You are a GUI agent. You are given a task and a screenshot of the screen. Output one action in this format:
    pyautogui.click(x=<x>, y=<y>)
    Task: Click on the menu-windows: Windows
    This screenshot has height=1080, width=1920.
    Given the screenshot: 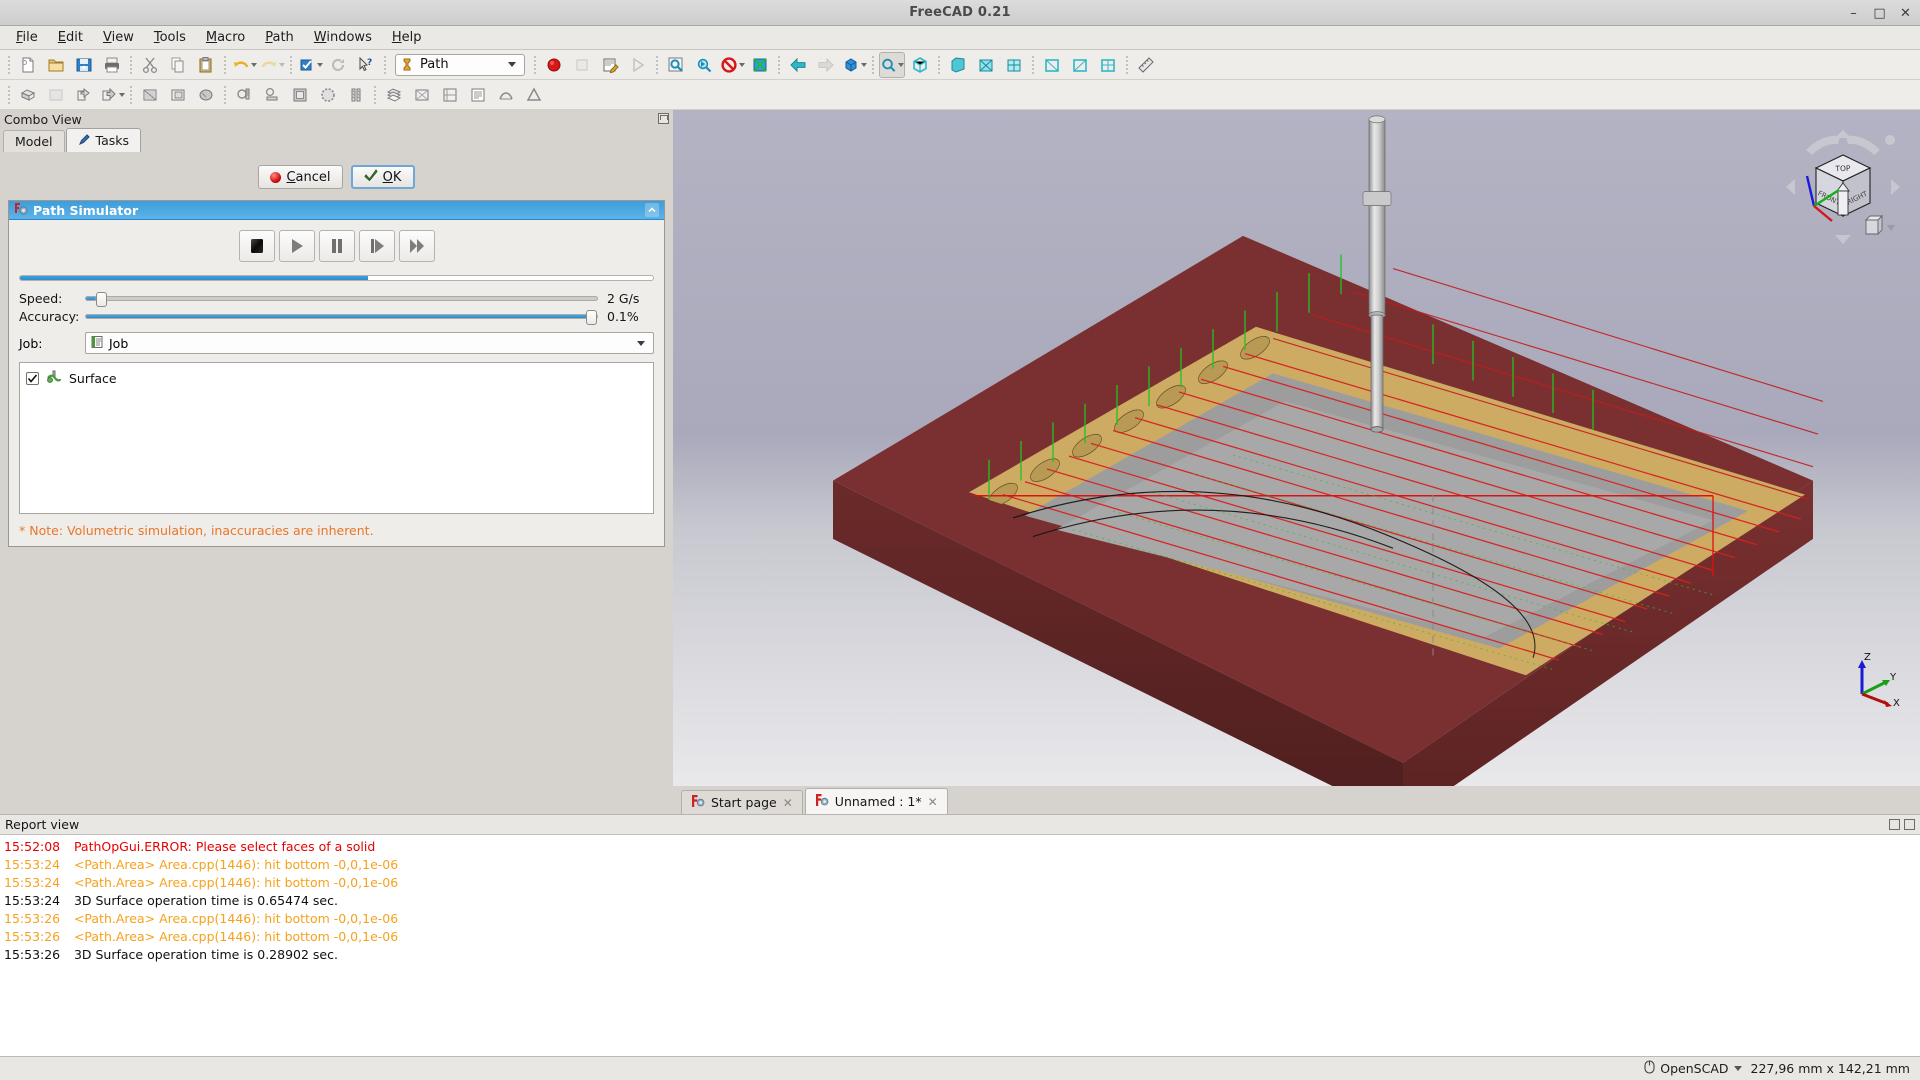 What is the action you would take?
    pyautogui.click(x=343, y=37)
    